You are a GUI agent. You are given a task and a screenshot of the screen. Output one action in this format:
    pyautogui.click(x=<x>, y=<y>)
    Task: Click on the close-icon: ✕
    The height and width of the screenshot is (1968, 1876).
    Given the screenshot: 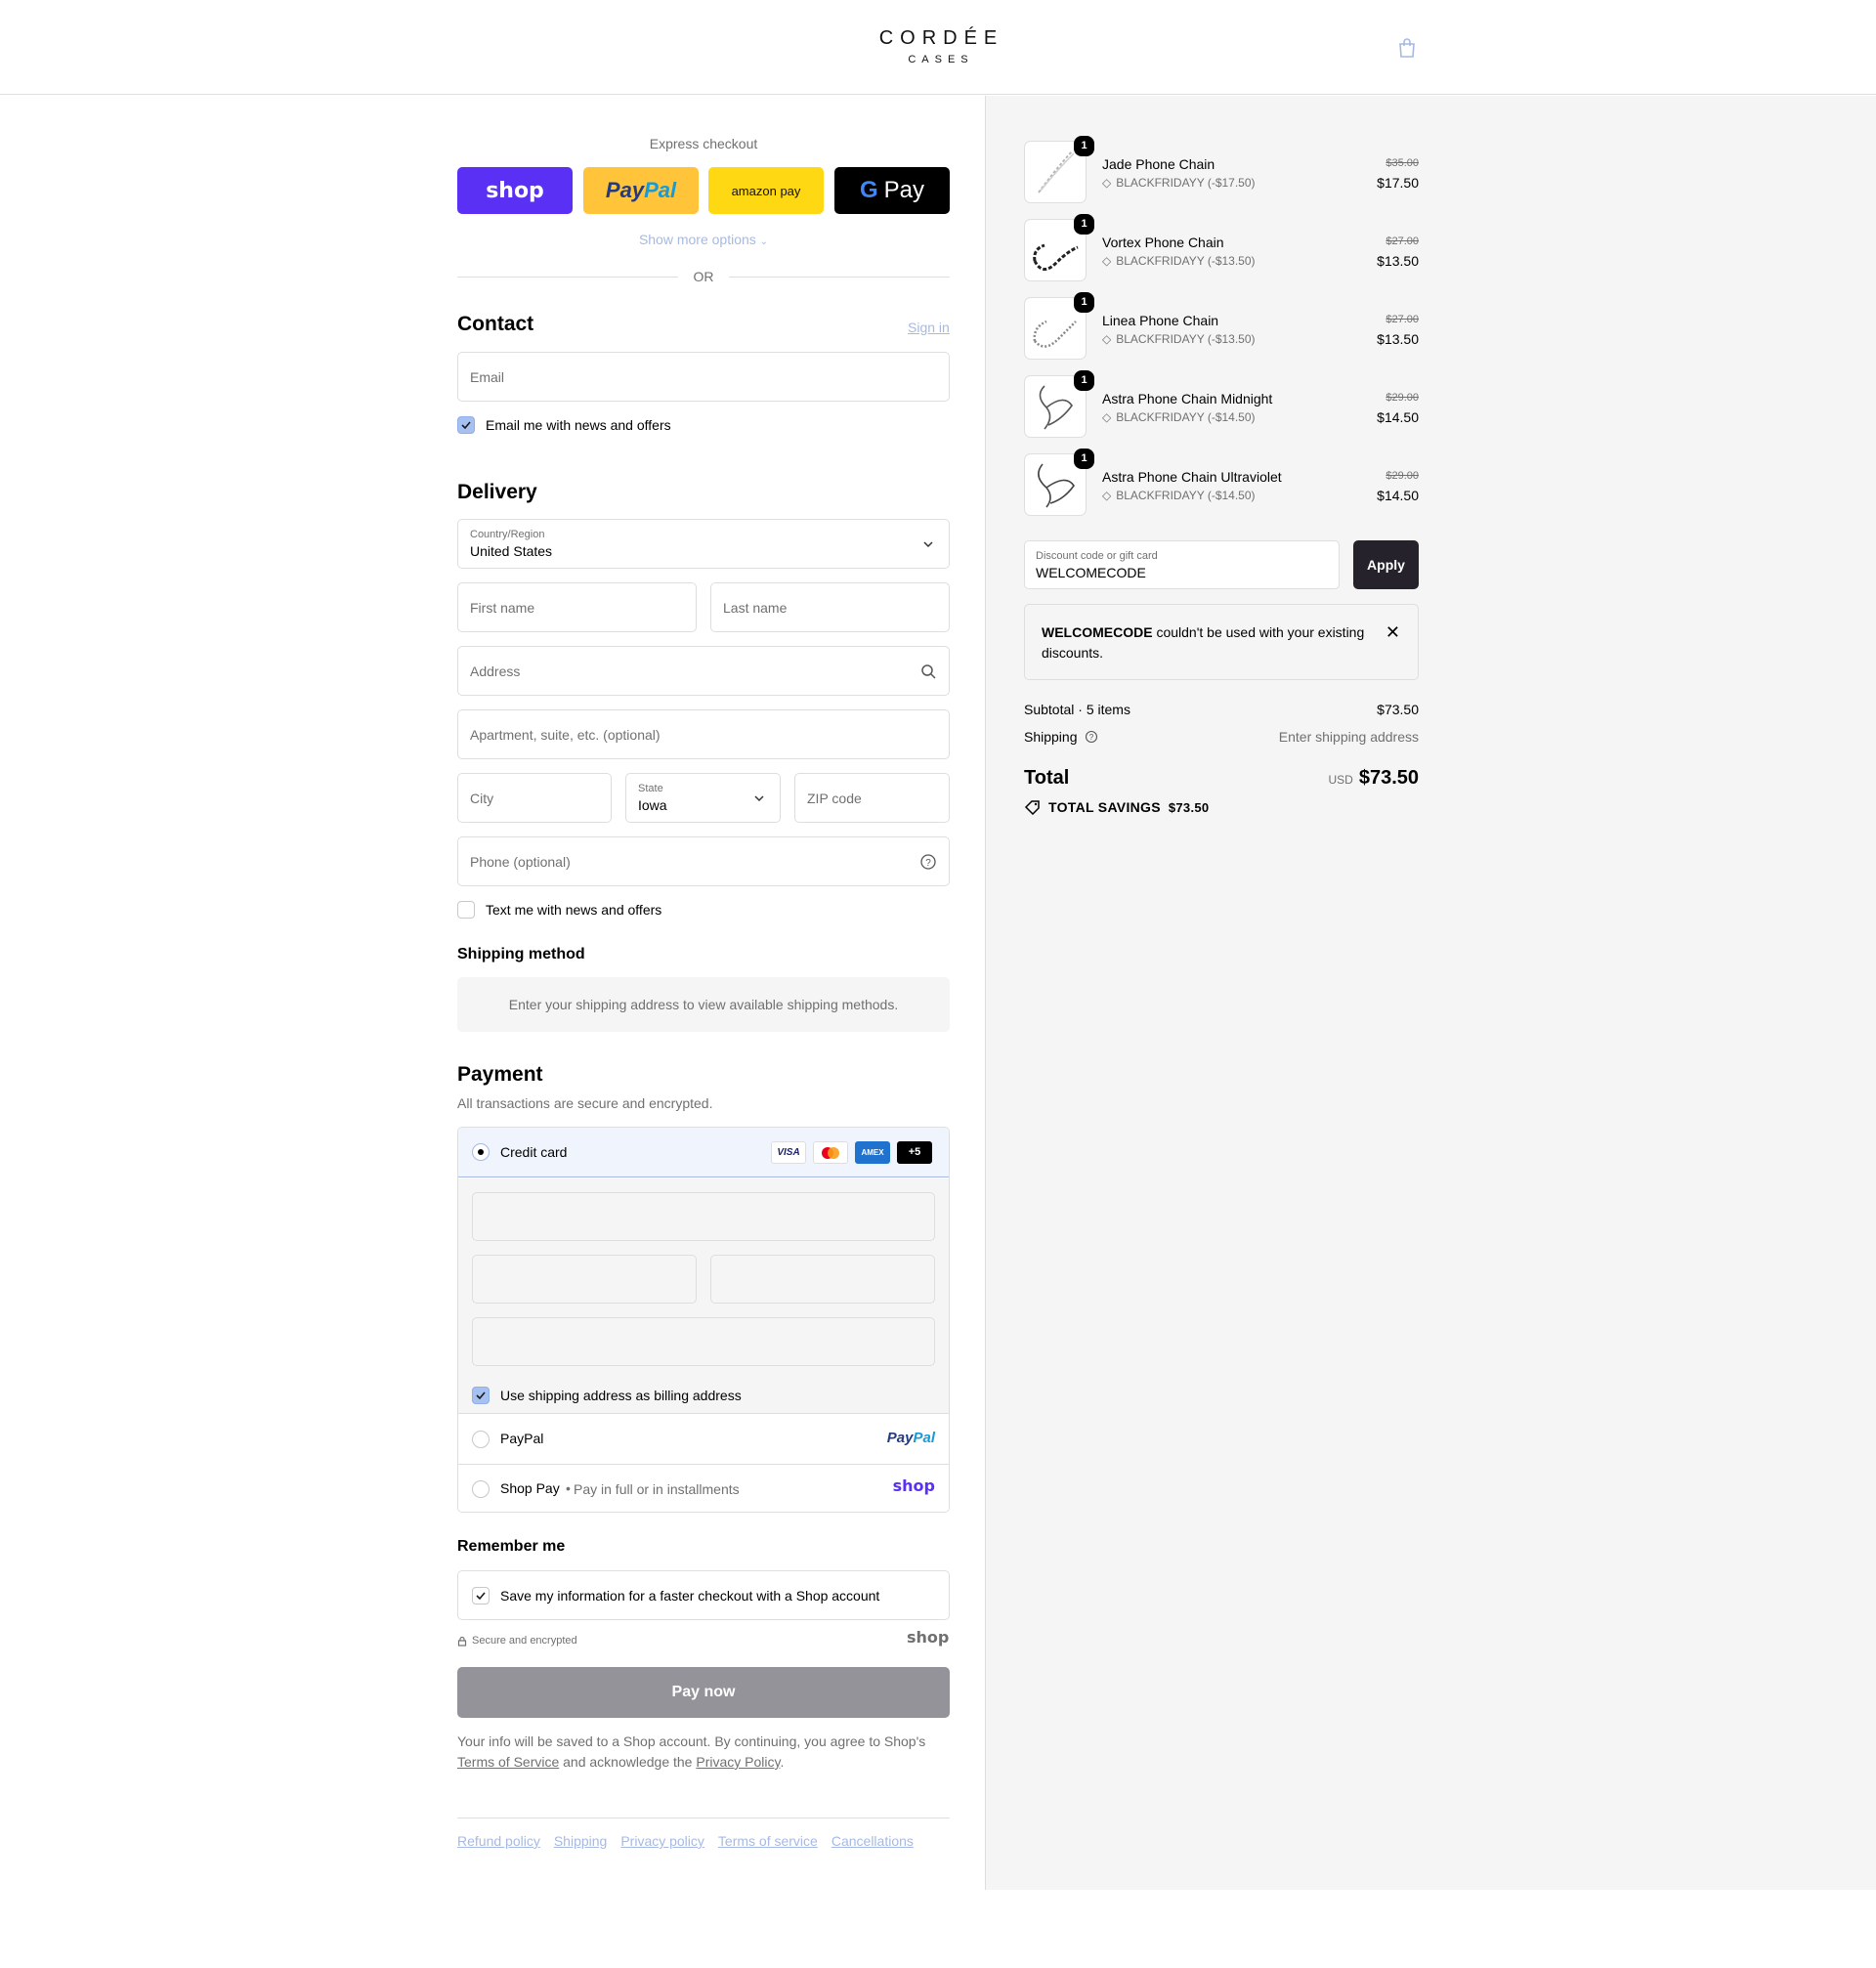 What is the action you would take?
    pyautogui.click(x=1393, y=632)
    